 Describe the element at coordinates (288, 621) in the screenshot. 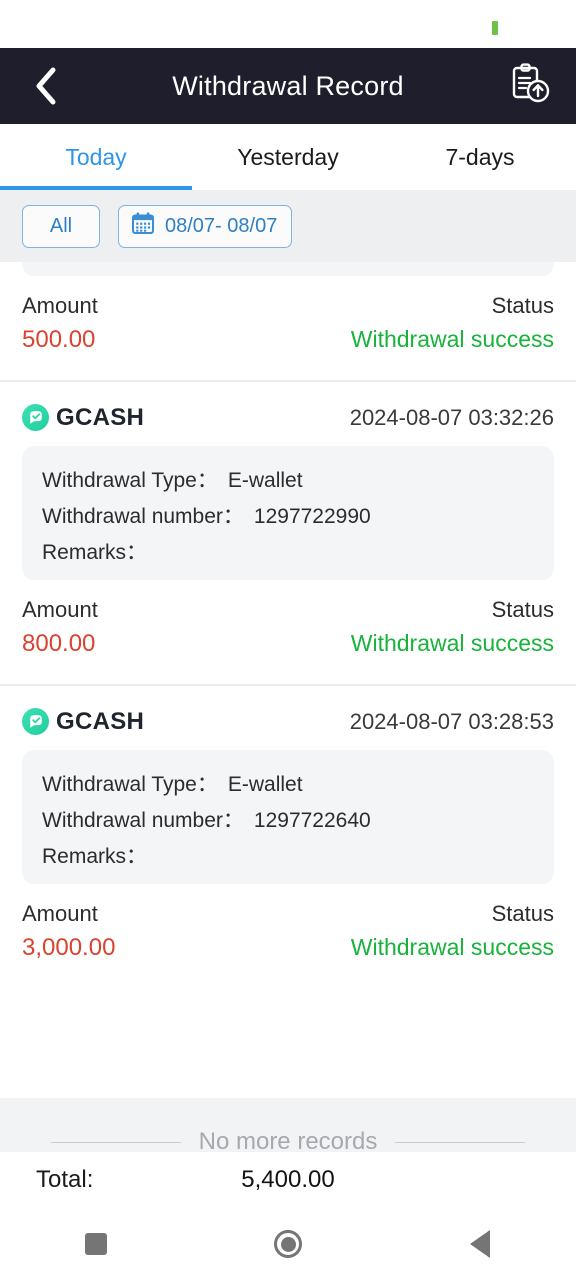

I see `amount-status-row: Amount 800.00 Status Withdrawal success` at that location.